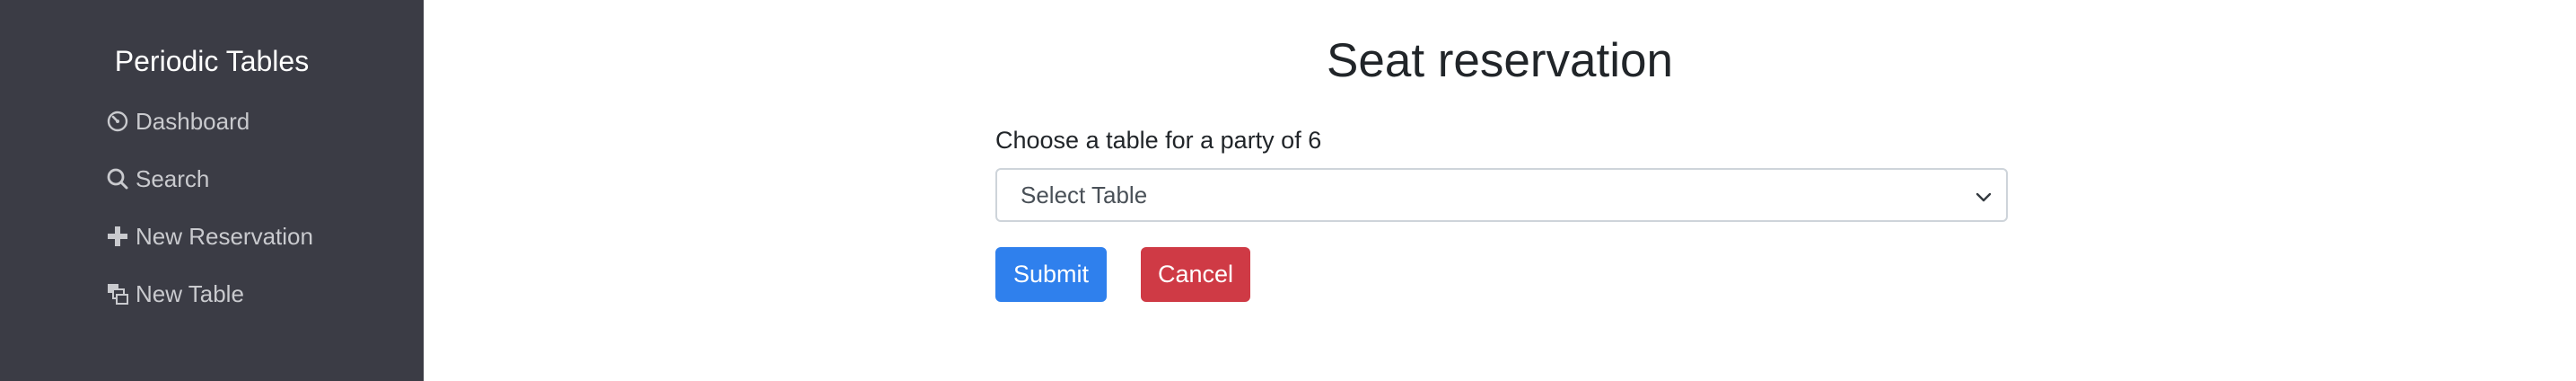 The width and height of the screenshot is (2576, 381). Describe the element at coordinates (1158, 140) in the screenshot. I see `table-select-label: Choose a table for a party of 6` at that location.